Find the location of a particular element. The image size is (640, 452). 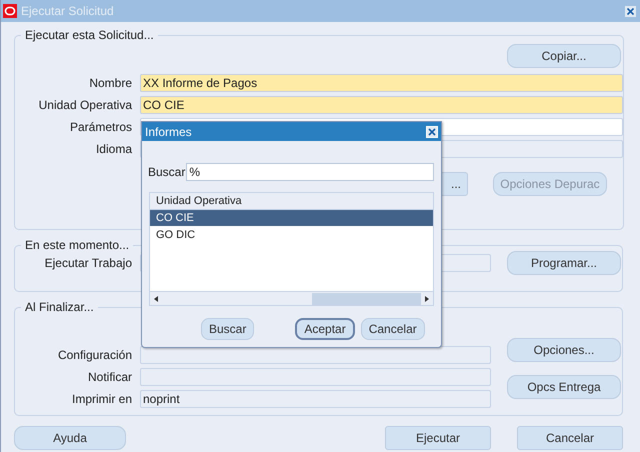

field-label: Unidad Operativa is located at coordinates (85, 105).